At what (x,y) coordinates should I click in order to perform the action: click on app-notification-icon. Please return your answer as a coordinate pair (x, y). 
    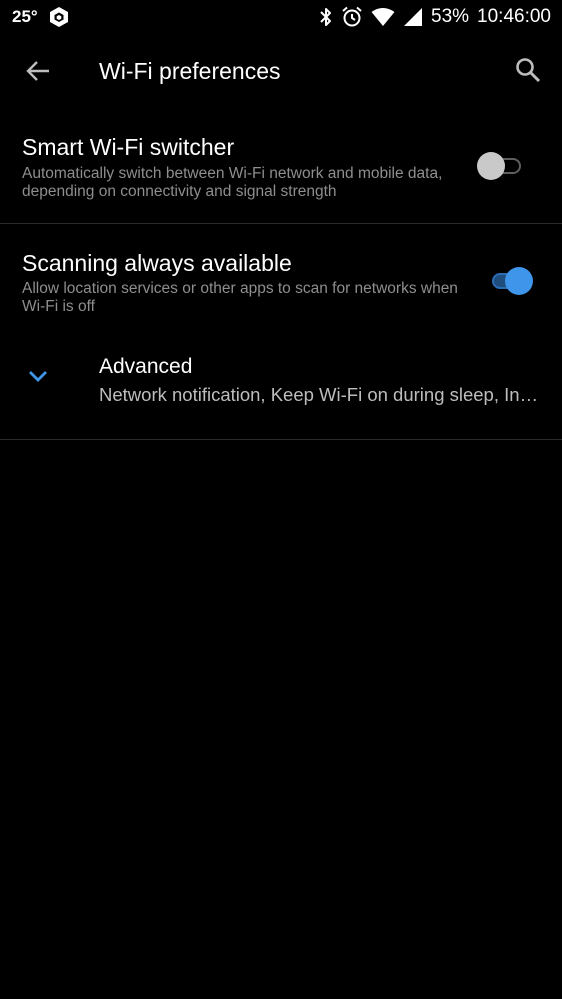
    Looking at the image, I should click on (58, 17).